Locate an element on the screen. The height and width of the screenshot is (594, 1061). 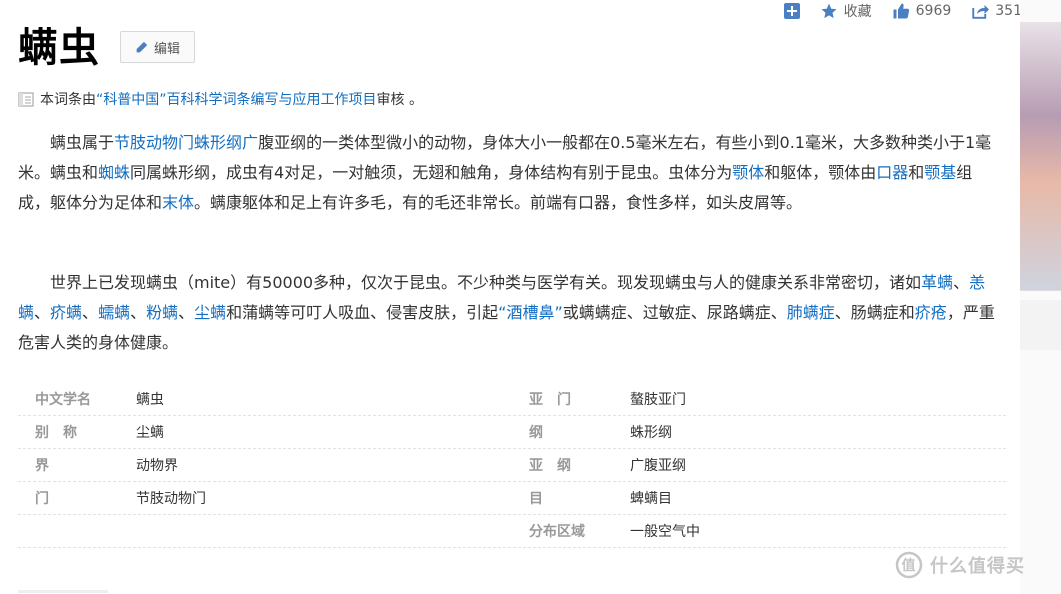
inline-link: 疥螨 is located at coordinates (66, 312).